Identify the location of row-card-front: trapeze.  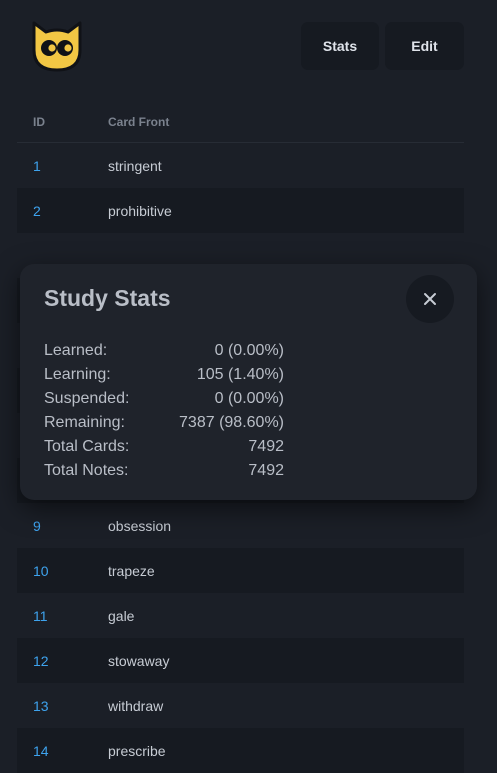
(131, 571).